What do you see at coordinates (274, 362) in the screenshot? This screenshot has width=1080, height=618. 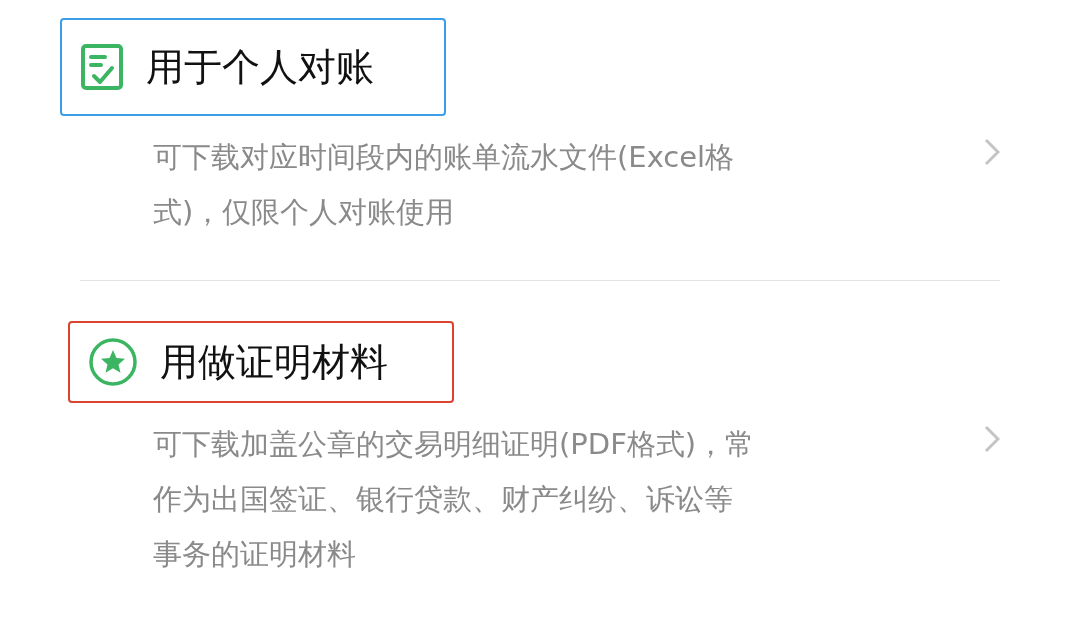 I see `option-title: 用做证明材料` at bounding box center [274, 362].